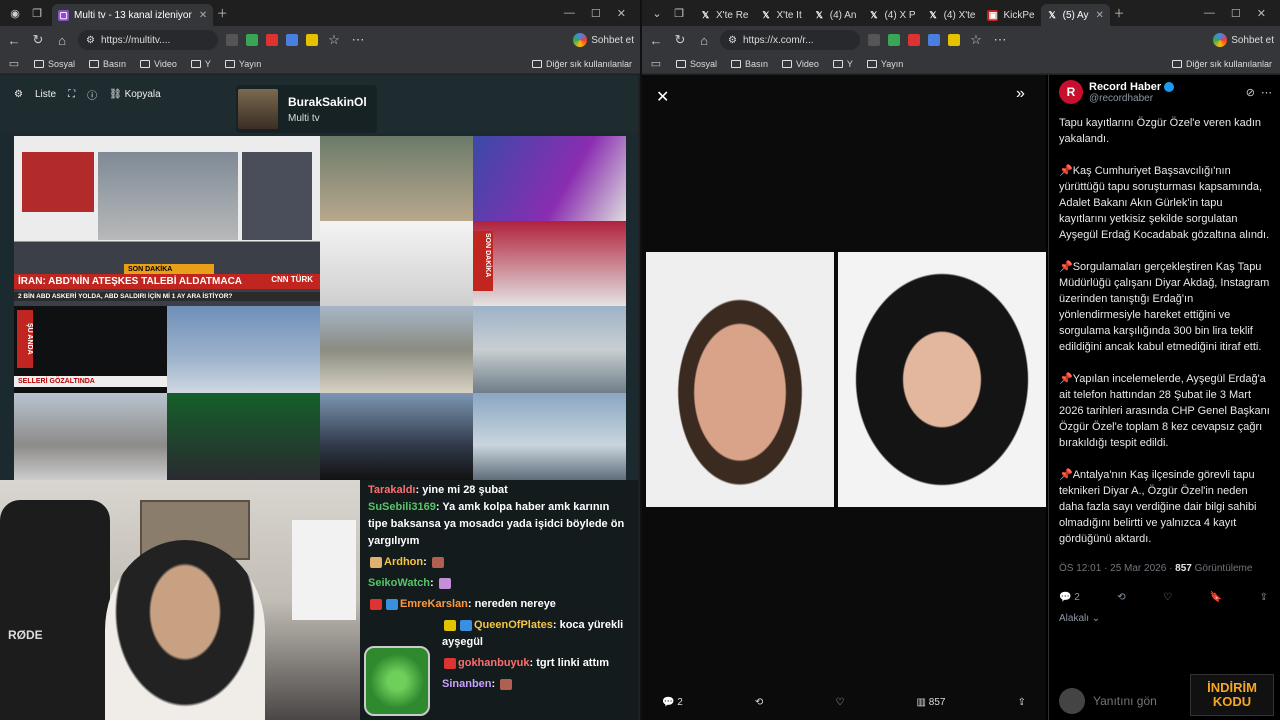  Describe the element at coordinates (549, 349) in the screenshot. I see `tile-coast` at that location.